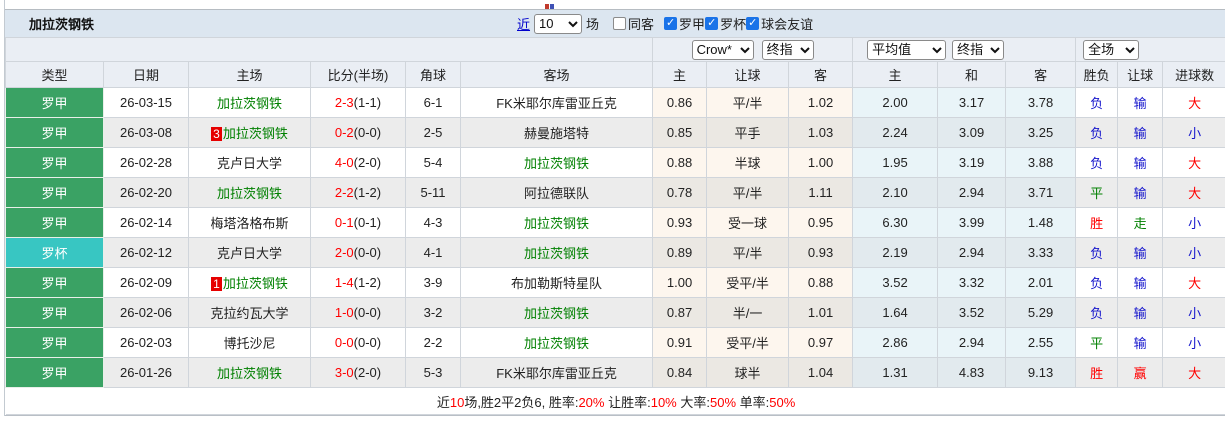 Image resolution: width=1225 pixels, height=426 pixels. I want to click on euro-final-select: 终指, so click(978, 49).